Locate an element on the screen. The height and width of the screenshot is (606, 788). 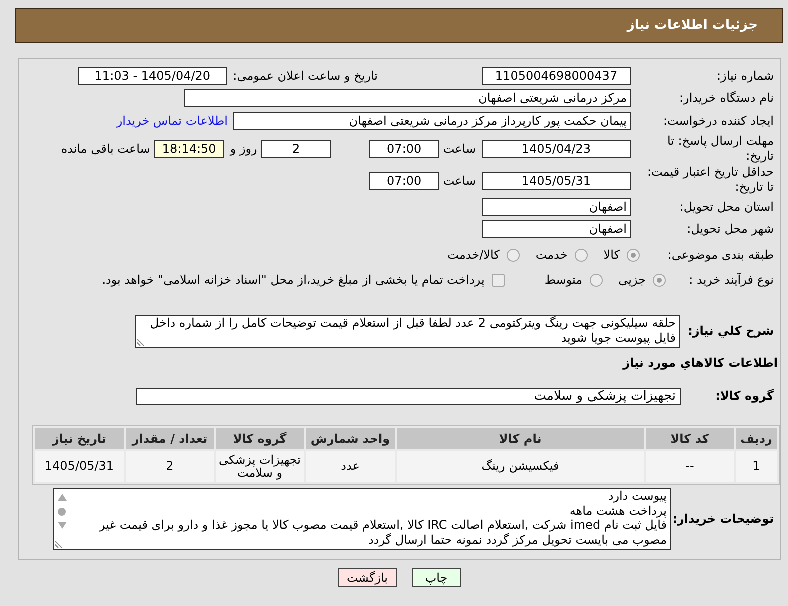
section-title: اطلاعات کالاهاي مورد نیاز is located at coordinates (700, 363).